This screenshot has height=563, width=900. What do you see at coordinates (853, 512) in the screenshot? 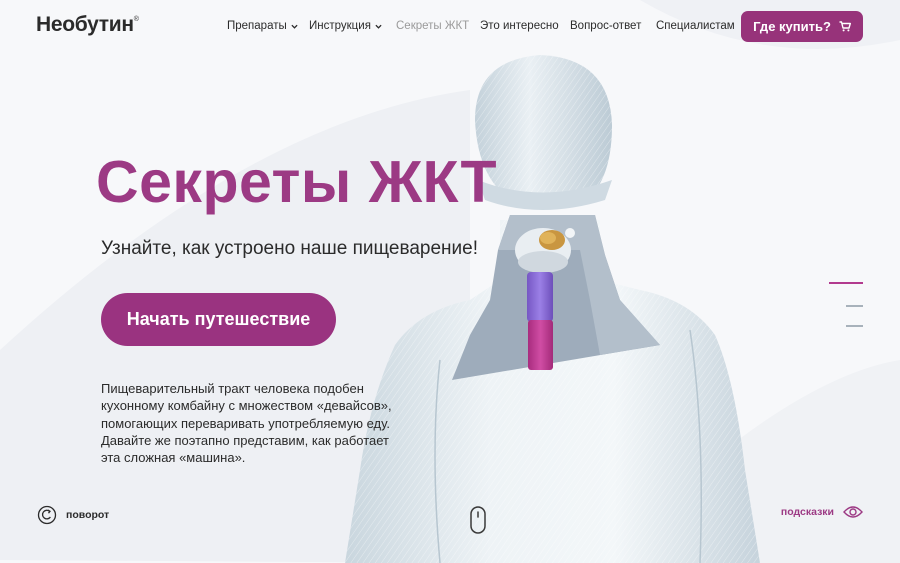
I see `eye-icon` at bounding box center [853, 512].